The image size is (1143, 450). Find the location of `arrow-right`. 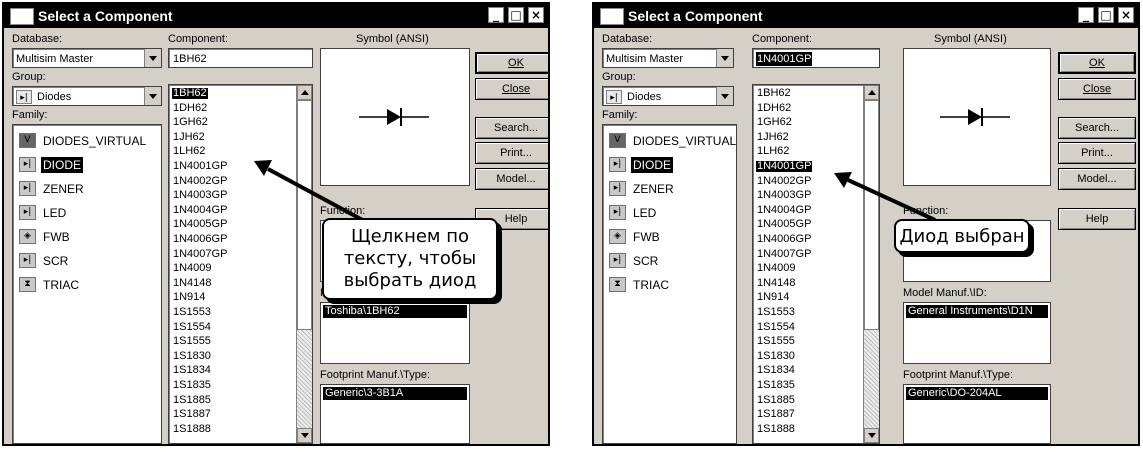

arrow-right is located at coordinates (891, 200).